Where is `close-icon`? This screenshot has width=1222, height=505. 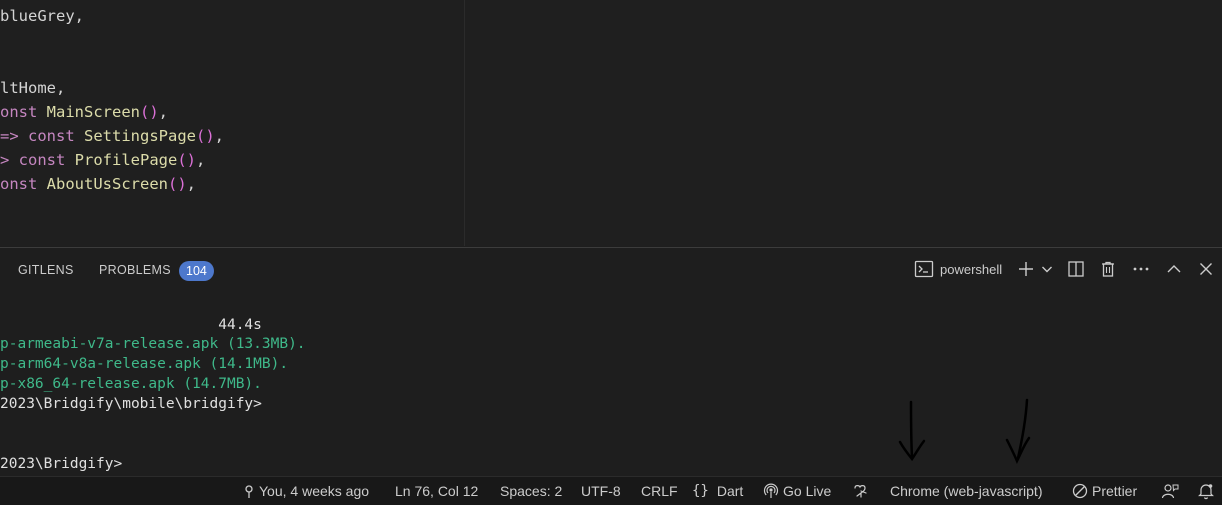 close-icon is located at coordinates (1206, 269).